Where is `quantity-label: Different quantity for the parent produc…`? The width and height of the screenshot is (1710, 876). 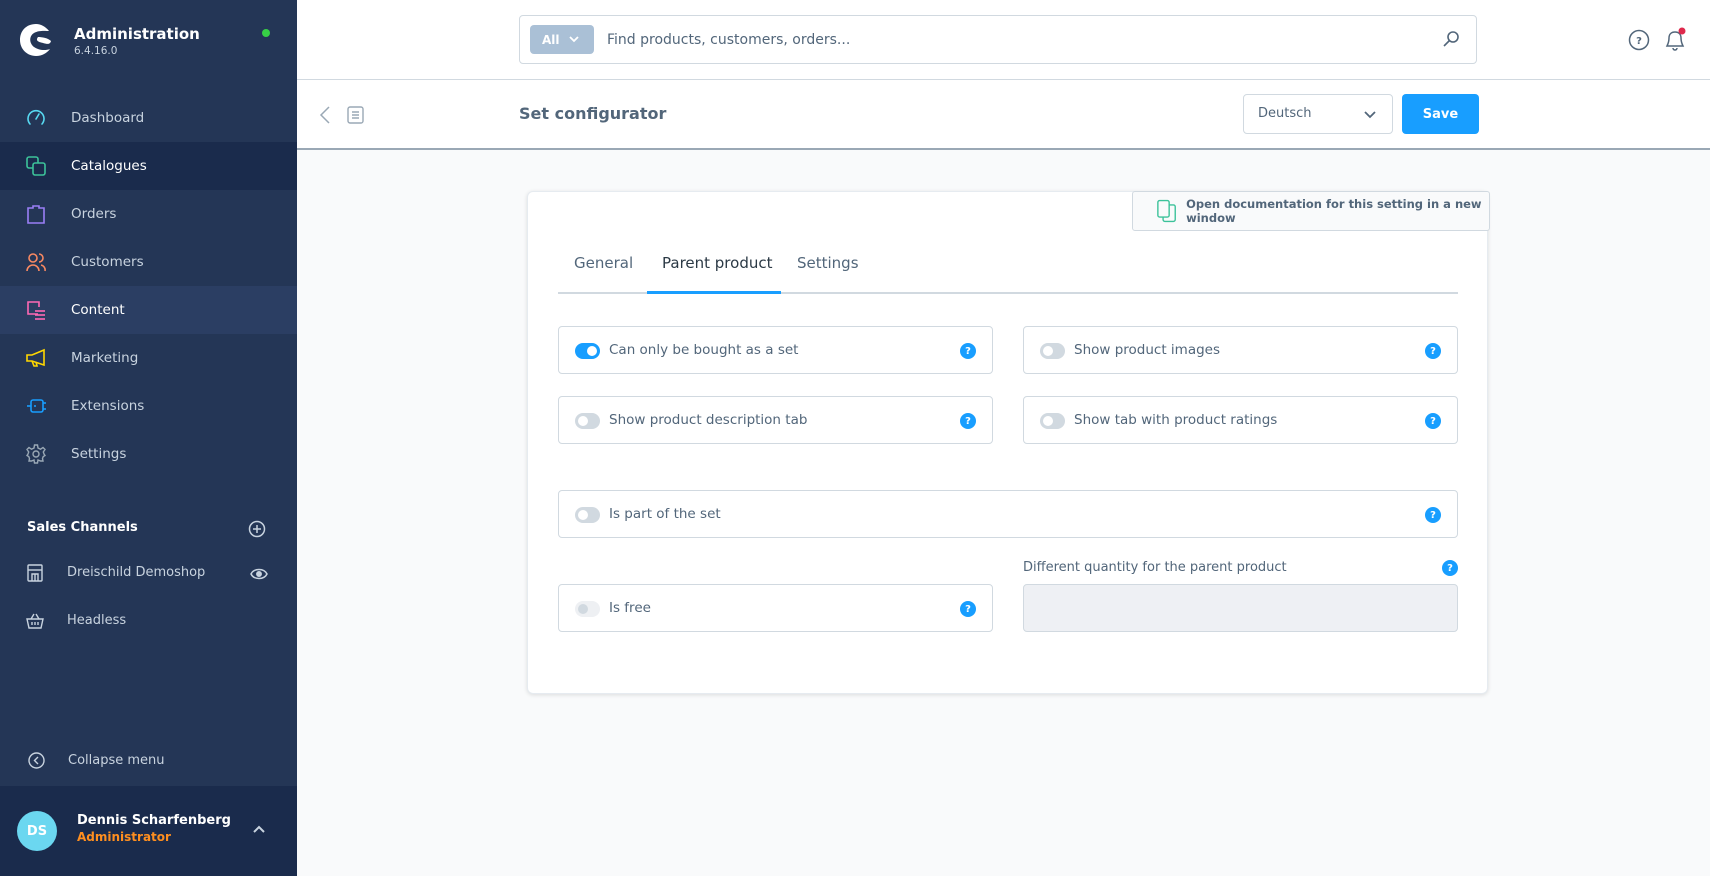
quantity-label: Different quantity for the parent produc… is located at coordinates (1155, 567).